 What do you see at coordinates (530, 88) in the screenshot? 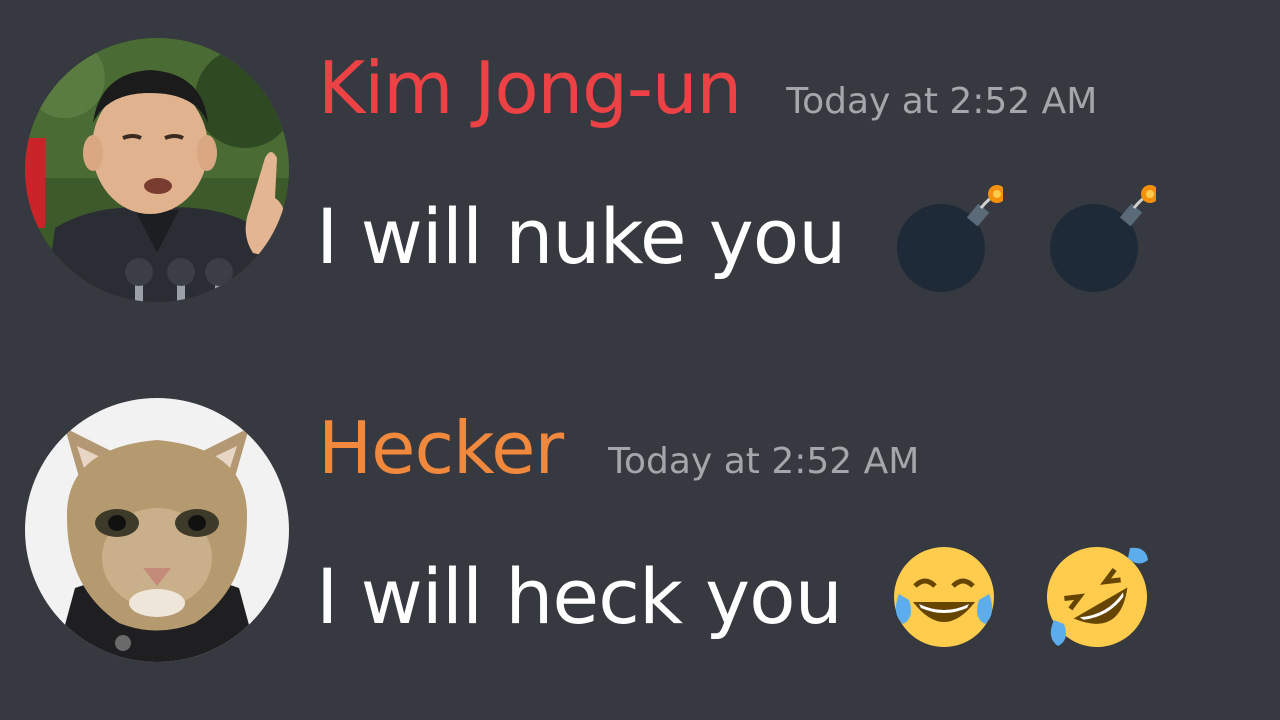
I see `username: Kim Jong-un` at bounding box center [530, 88].